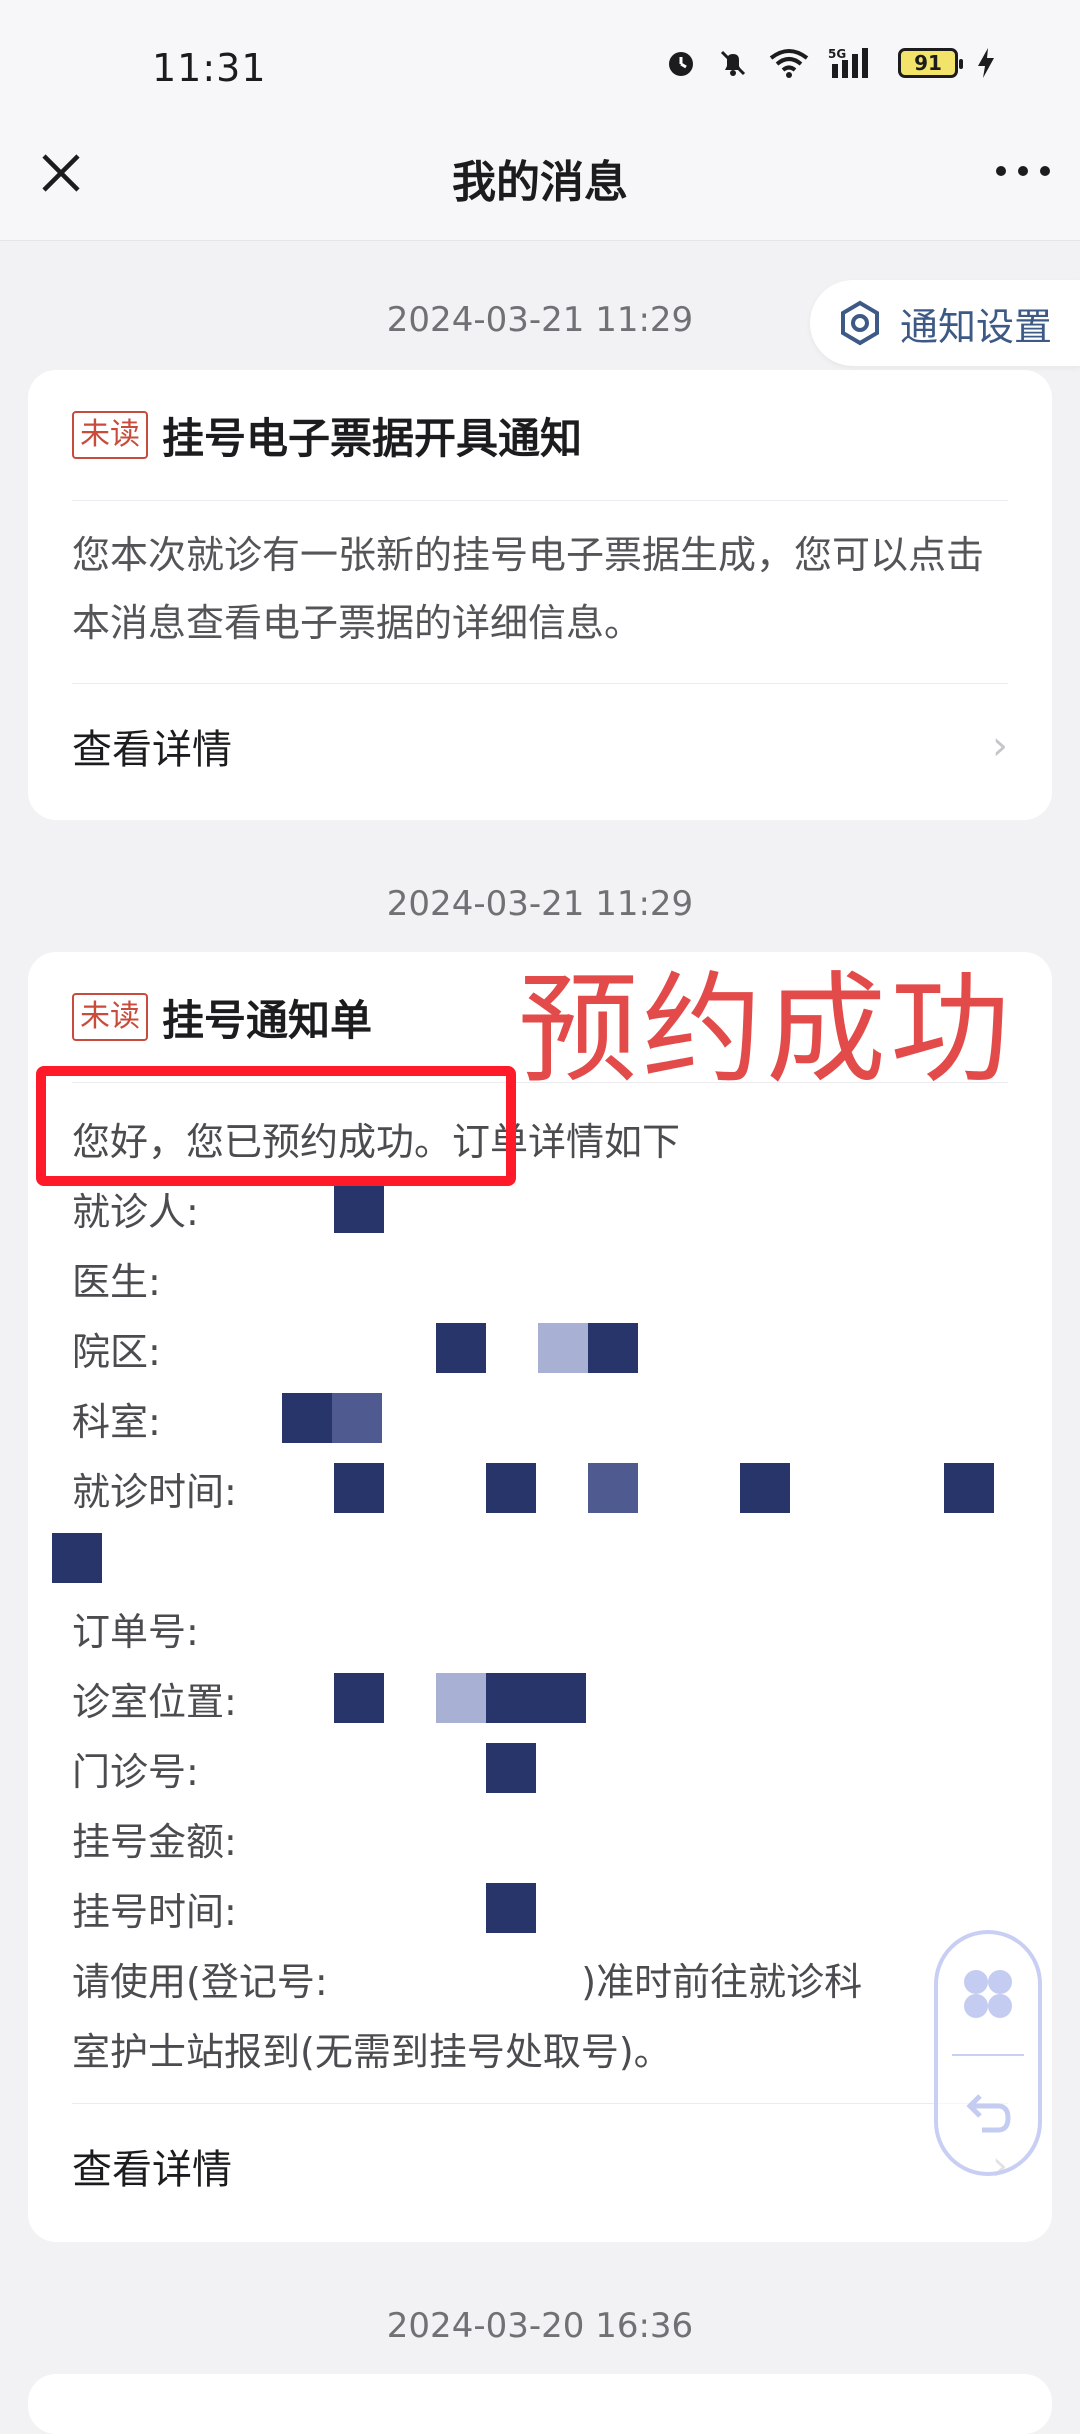 The width and height of the screenshot is (1080, 2434). Describe the element at coordinates (540, 2326) in the screenshot. I see `message-date: 2024-03-20 16:36` at that location.